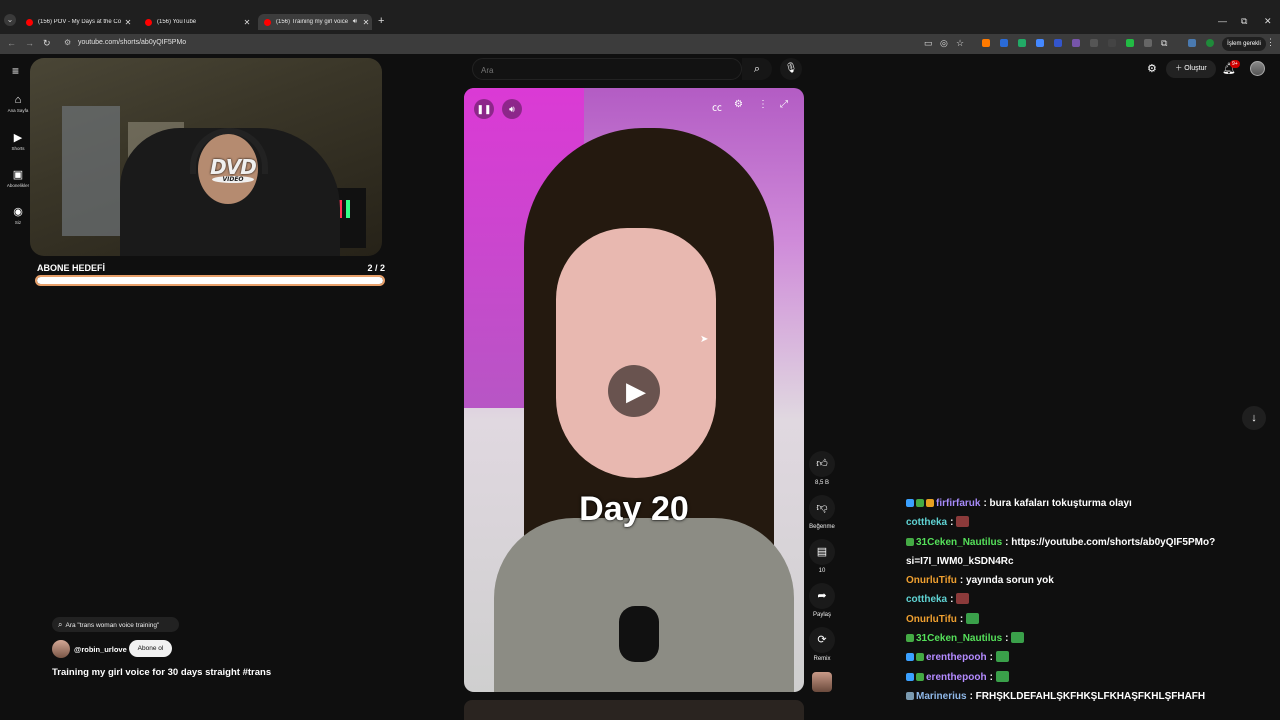 This screenshot has width=1280, height=720. What do you see at coordinates (29, 43) in the screenshot?
I see `forward-icon: →` at bounding box center [29, 43].